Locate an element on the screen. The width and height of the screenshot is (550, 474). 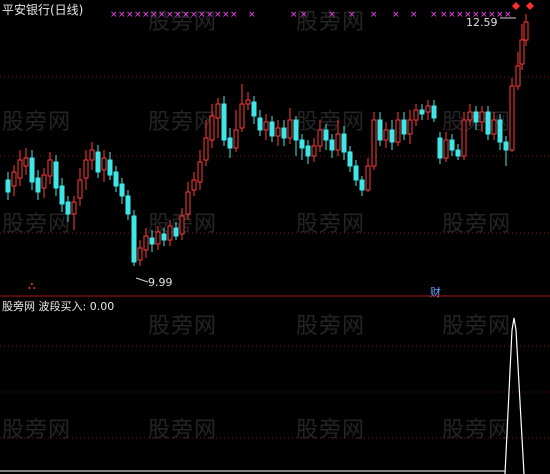
indicator-line is located at coordinates (514, 395).